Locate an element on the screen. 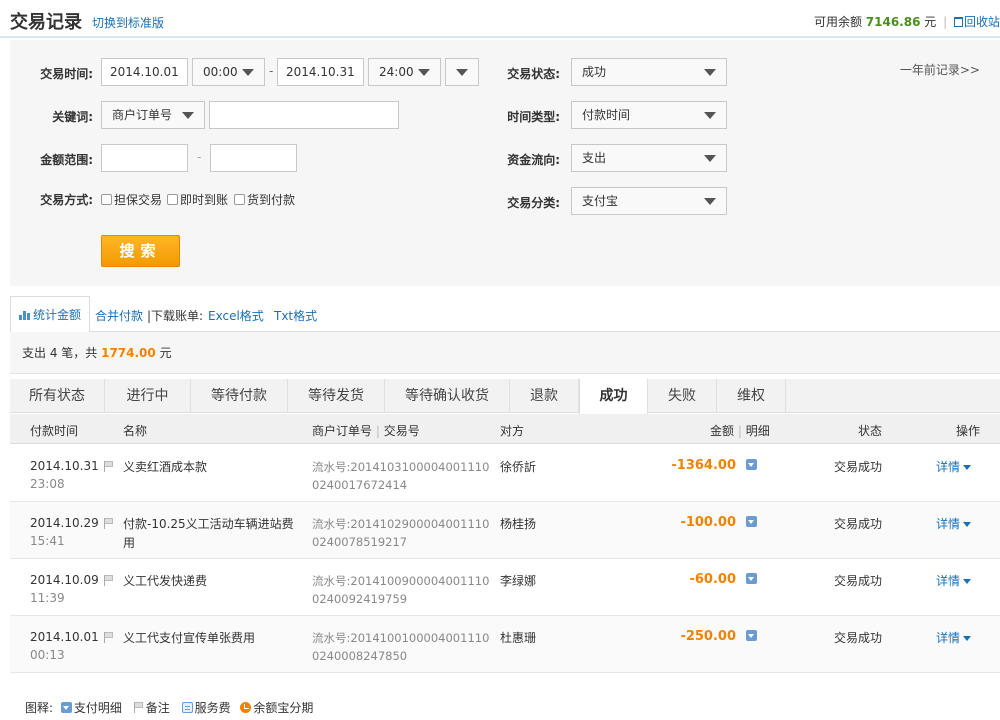 Image resolution: width=1000 pixels, height=720 pixels. tab-awaiting-shipment: 等待发货 is located at coordinates (336, 396).